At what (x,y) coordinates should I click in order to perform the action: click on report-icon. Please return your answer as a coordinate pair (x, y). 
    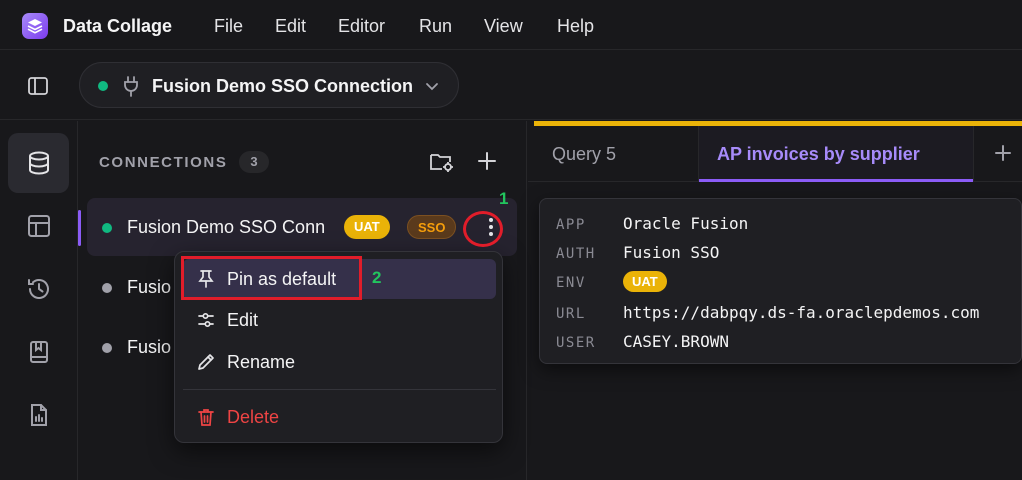
    Looking at the image, I should click on (38, 415).